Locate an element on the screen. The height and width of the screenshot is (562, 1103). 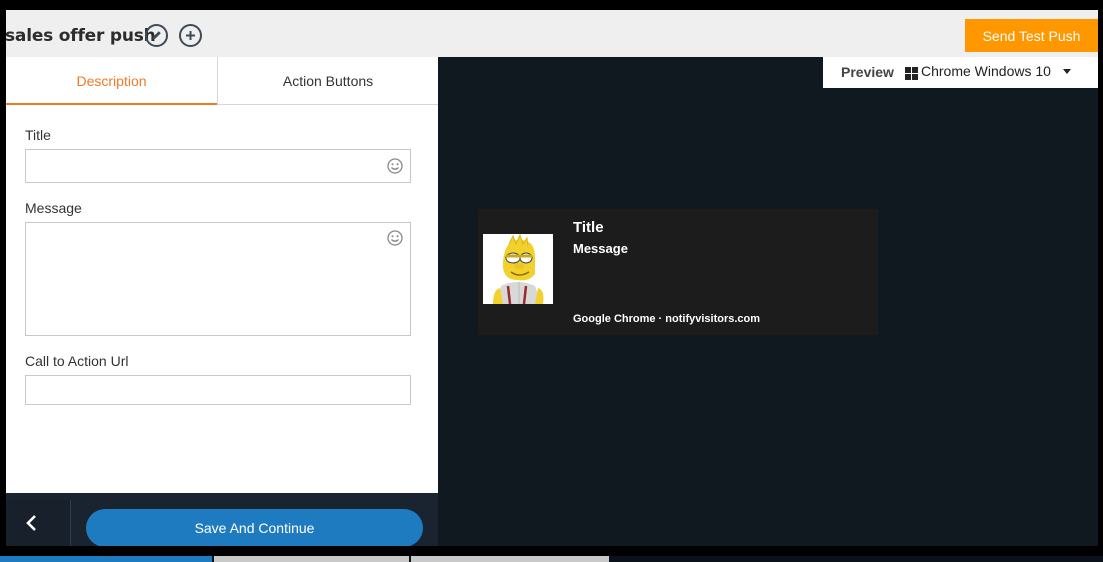
plus-icon is located at coordinates (190, 35).